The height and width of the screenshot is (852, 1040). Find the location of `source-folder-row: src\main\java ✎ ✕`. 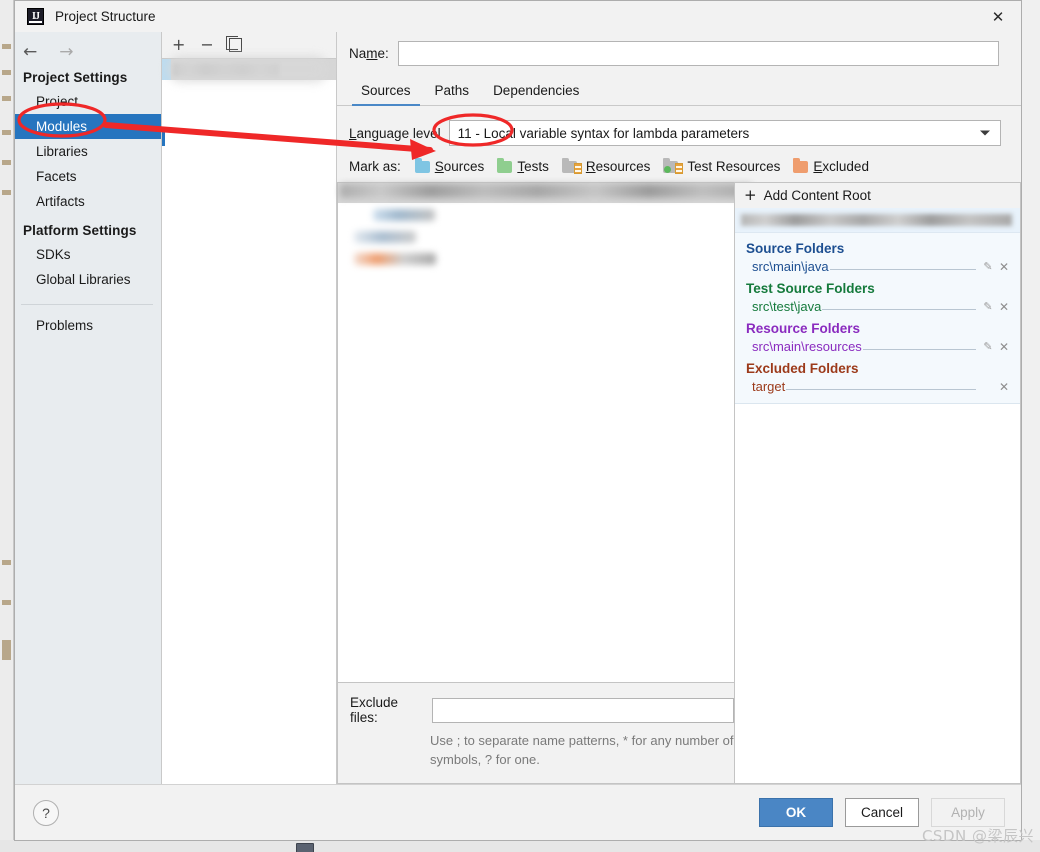

source-folder-row: src\main\java ✎ ✕ is located at coordinates (877, 267).